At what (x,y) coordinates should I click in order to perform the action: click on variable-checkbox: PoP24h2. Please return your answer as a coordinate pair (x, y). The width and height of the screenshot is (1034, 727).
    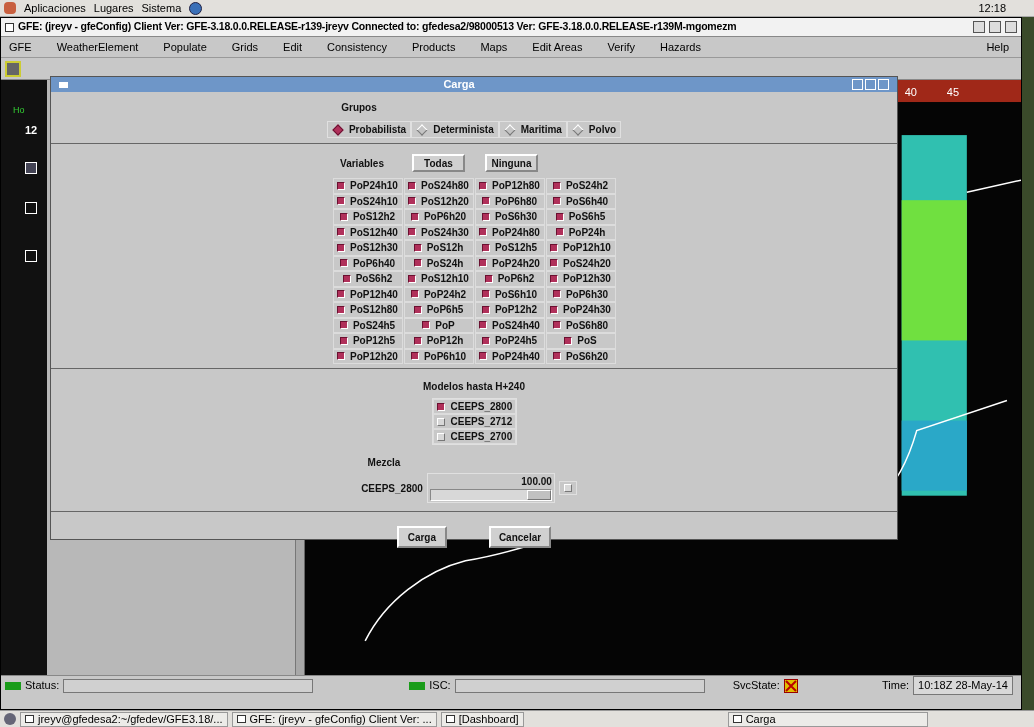
    Looking at the image, I should click on (438, 294).